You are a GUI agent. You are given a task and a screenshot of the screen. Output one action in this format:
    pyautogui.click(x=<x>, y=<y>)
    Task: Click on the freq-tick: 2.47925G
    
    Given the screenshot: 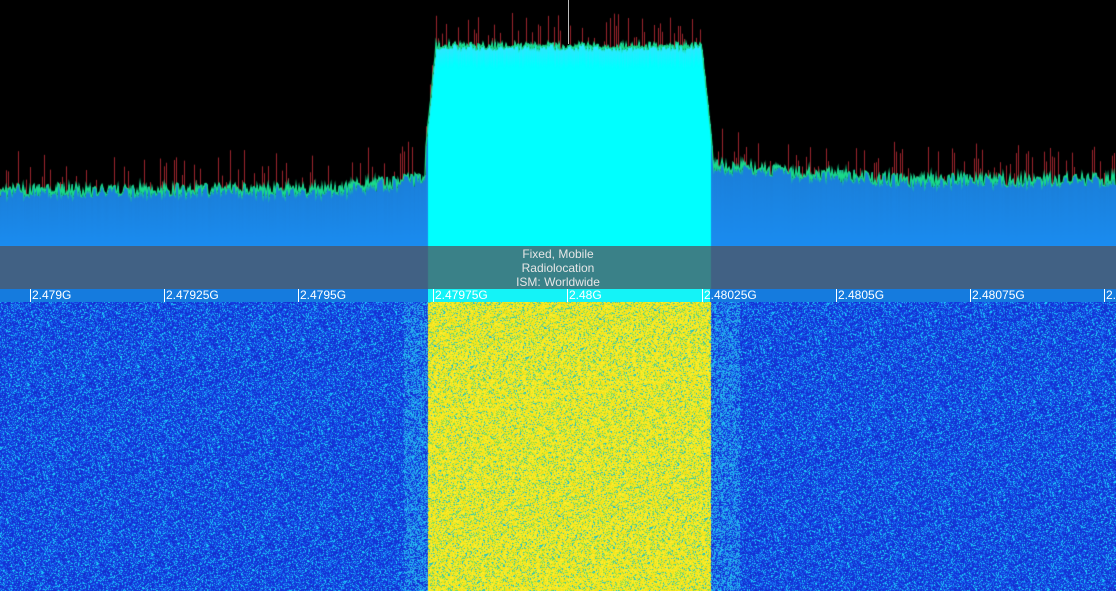 What is the action you would take?
    pyautogui.click(x=191, y=295)
    